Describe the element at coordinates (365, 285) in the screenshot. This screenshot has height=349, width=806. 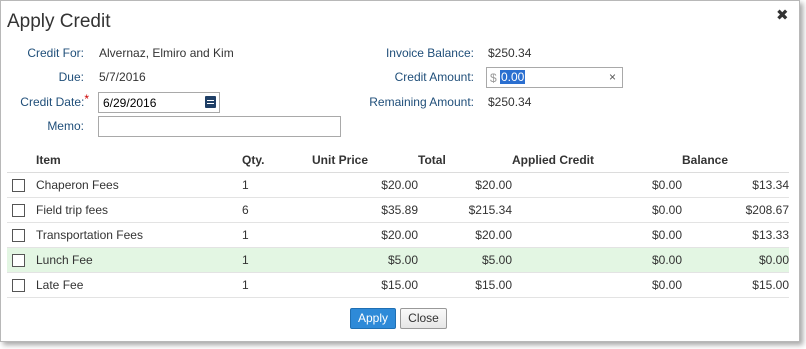
I see `cell-unit-price: $15.00` at that location.